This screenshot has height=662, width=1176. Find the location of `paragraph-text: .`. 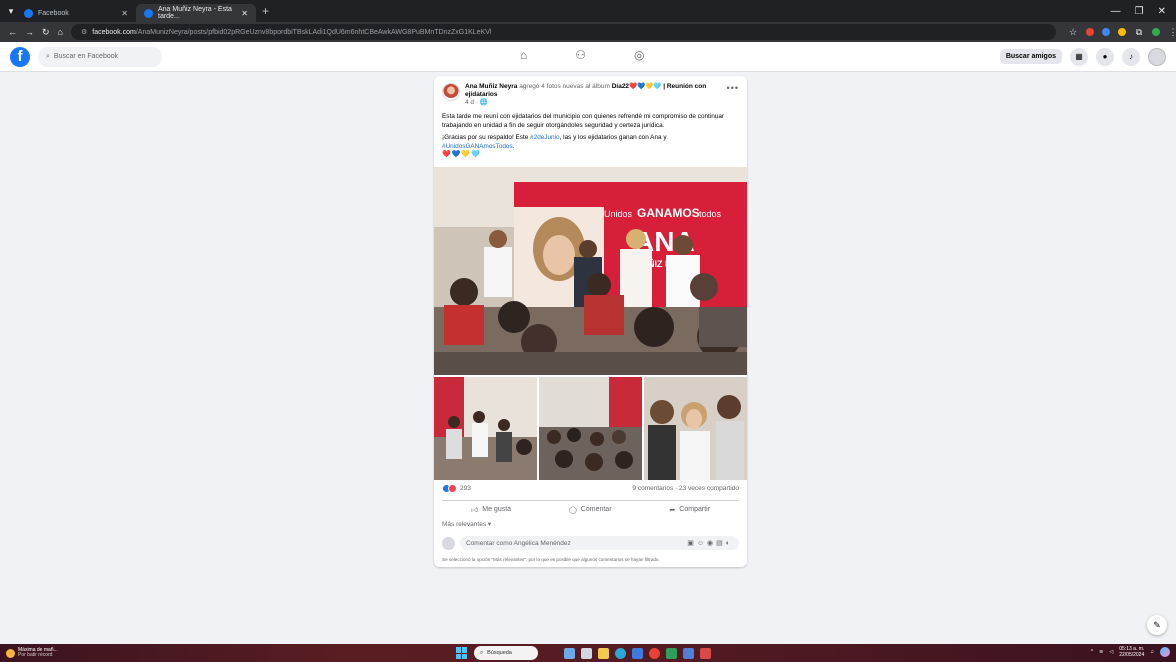

paragraph-text: . is located at coordinates (513, 146).